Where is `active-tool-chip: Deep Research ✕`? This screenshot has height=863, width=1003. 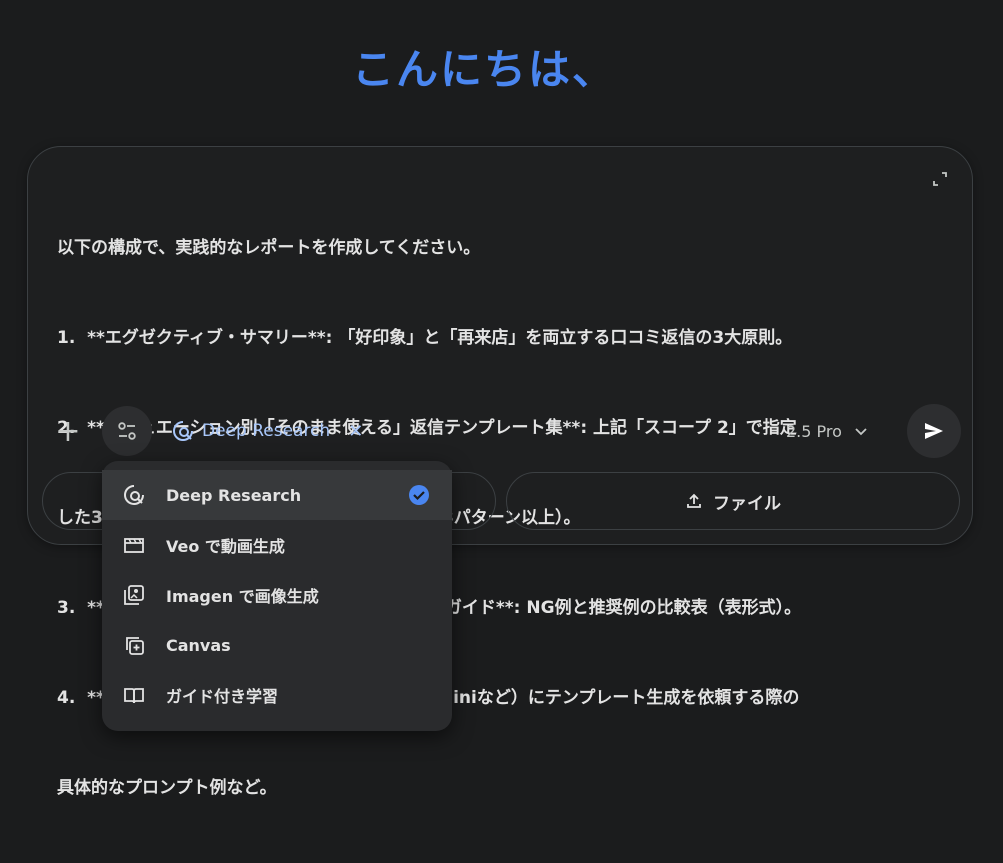 active-tool-chip: Deep Research ✕ is located at coordinates (267, 431).